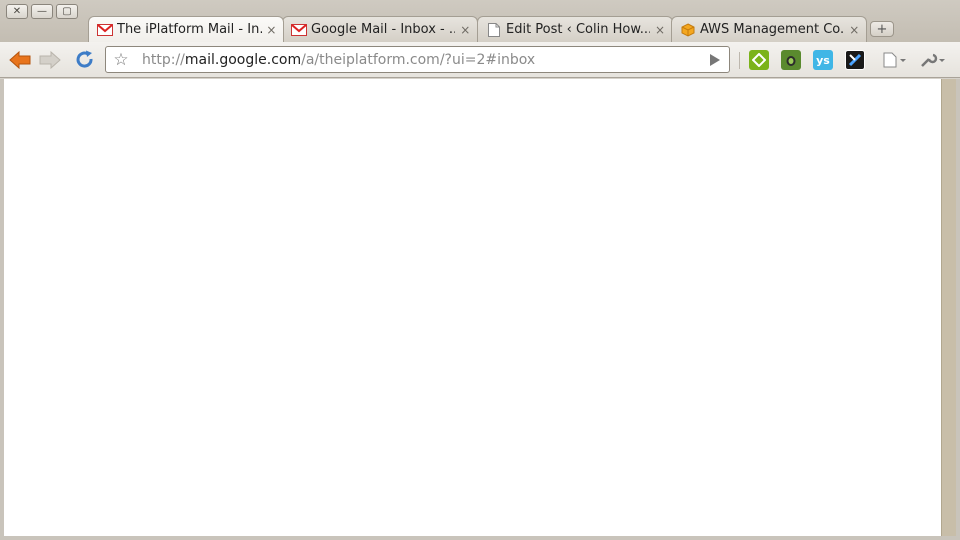 Image resolution: width=960 pixels, height=540 pixels. I want to click on evernote-icon, so click(791, 60).